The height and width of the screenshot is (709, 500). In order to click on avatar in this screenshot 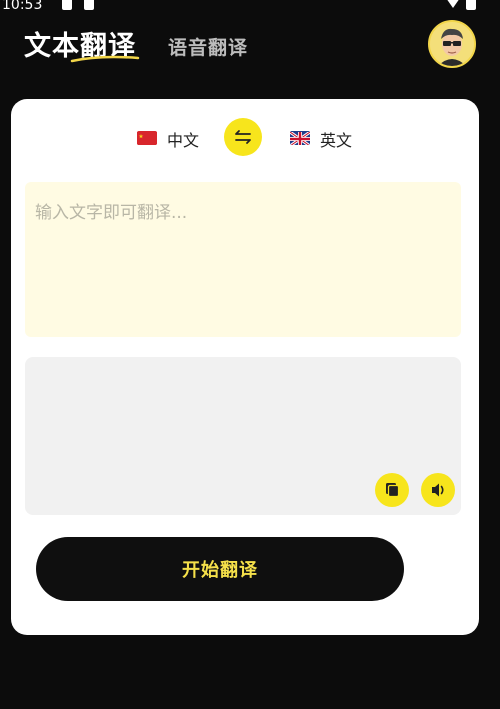, I will do `click(452, 44)`.